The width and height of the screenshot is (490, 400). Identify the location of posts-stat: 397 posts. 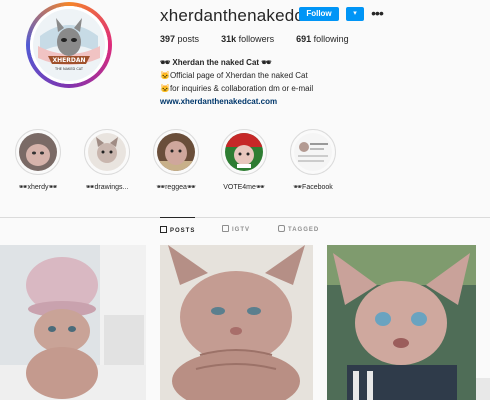
(179, 39).